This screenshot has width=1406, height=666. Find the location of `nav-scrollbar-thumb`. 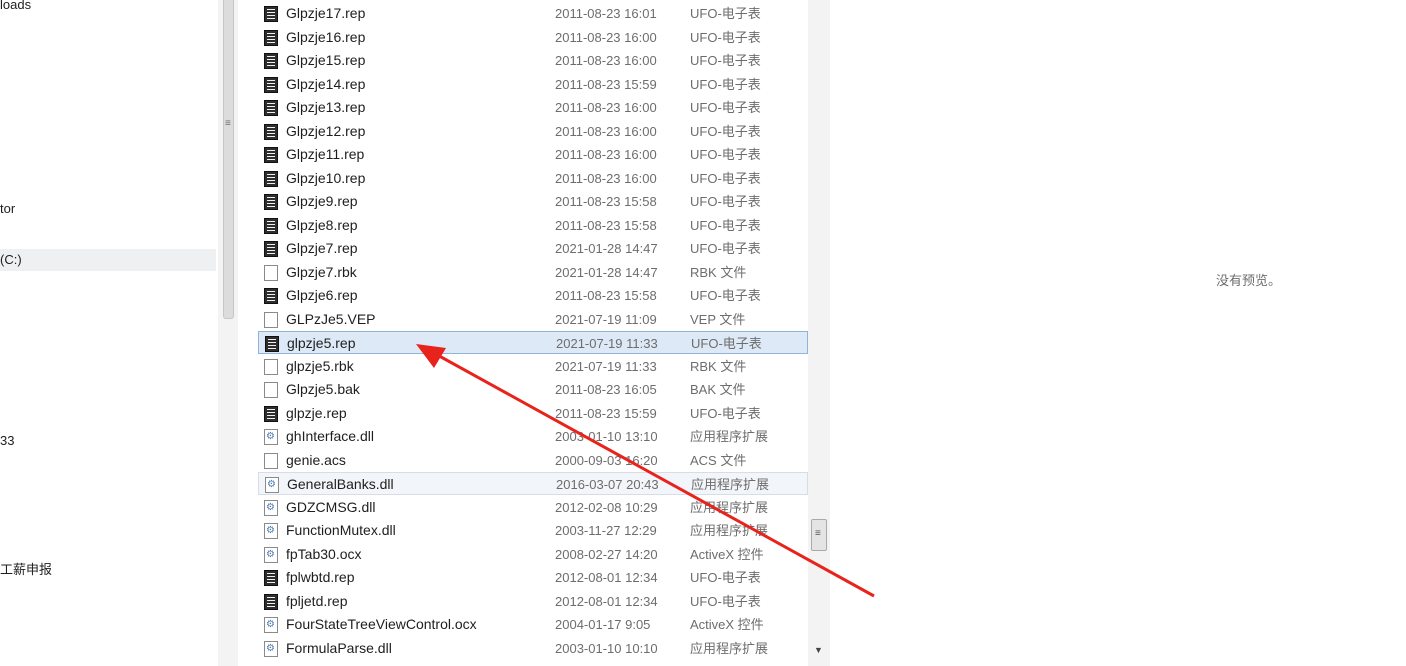

nav-scrollbar-thumb is located at coordinates (228, 159).